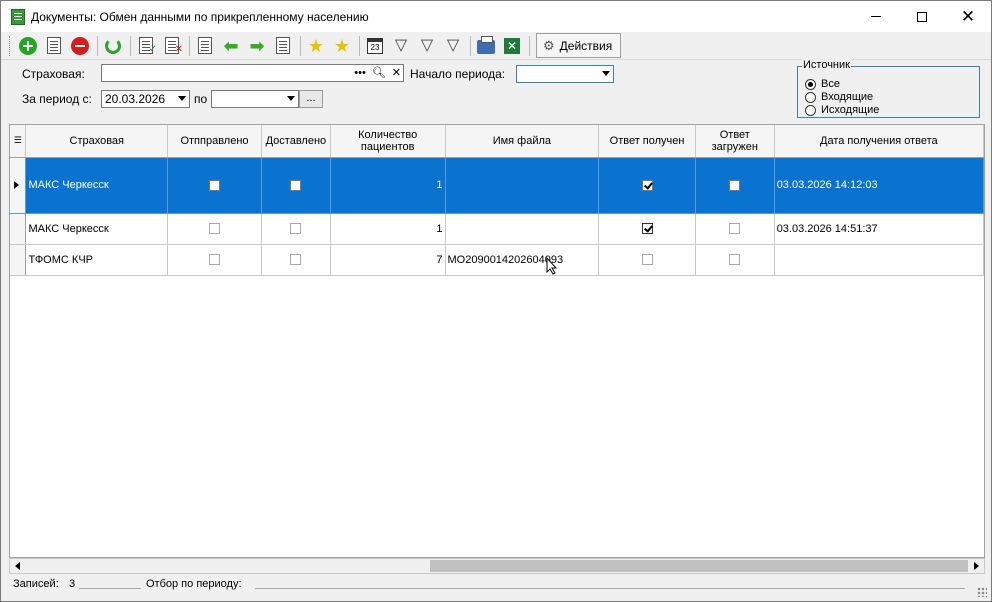  I want to click on table-row: МАКС Черкесск 1 03.03.2026 14:51:37, so click(497, 229).